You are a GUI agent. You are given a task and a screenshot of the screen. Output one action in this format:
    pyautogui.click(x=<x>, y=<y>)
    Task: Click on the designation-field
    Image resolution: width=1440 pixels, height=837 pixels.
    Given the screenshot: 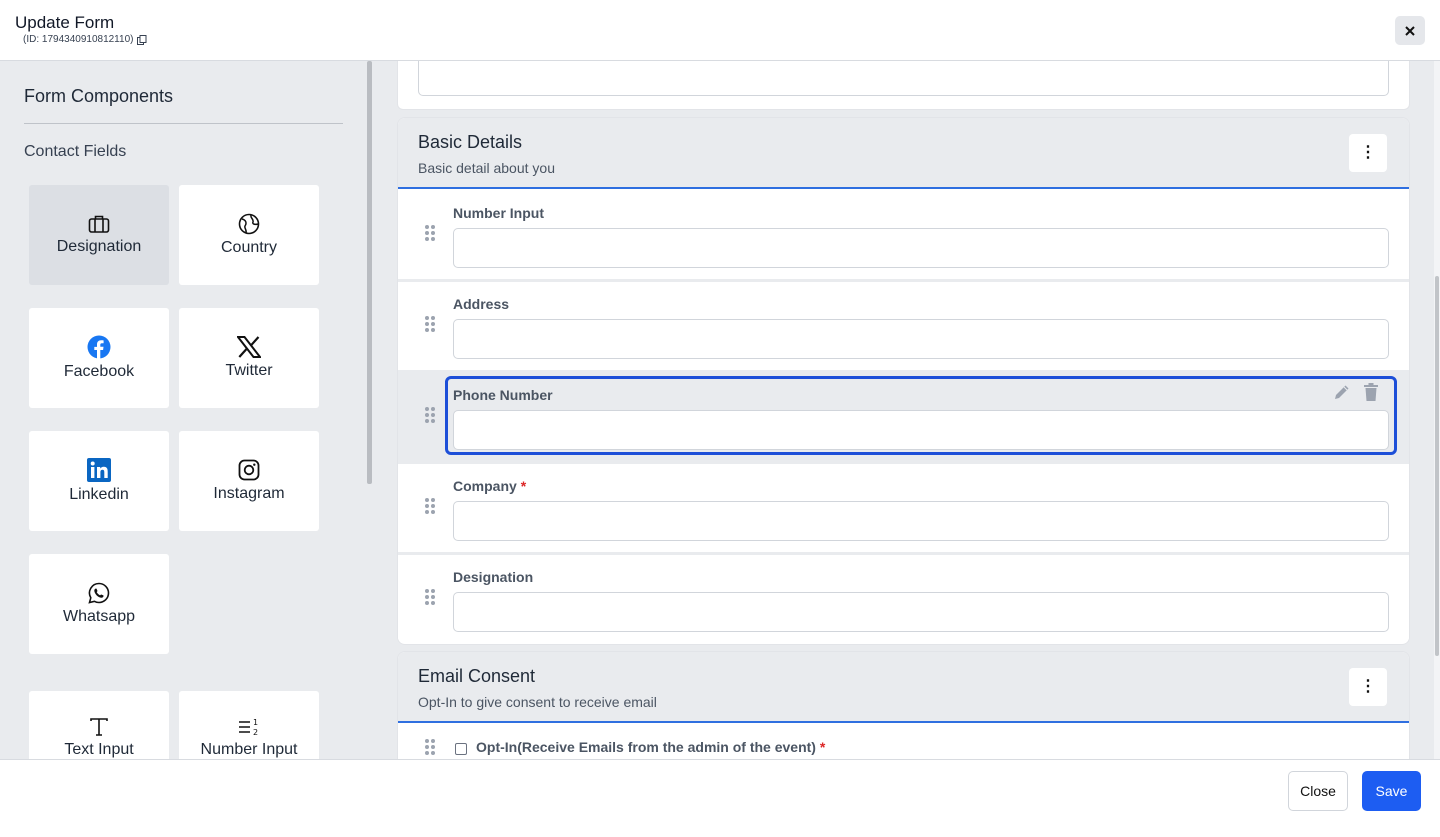 What is the action you would take?
    pyautogui.click(x=921, y=612)
    